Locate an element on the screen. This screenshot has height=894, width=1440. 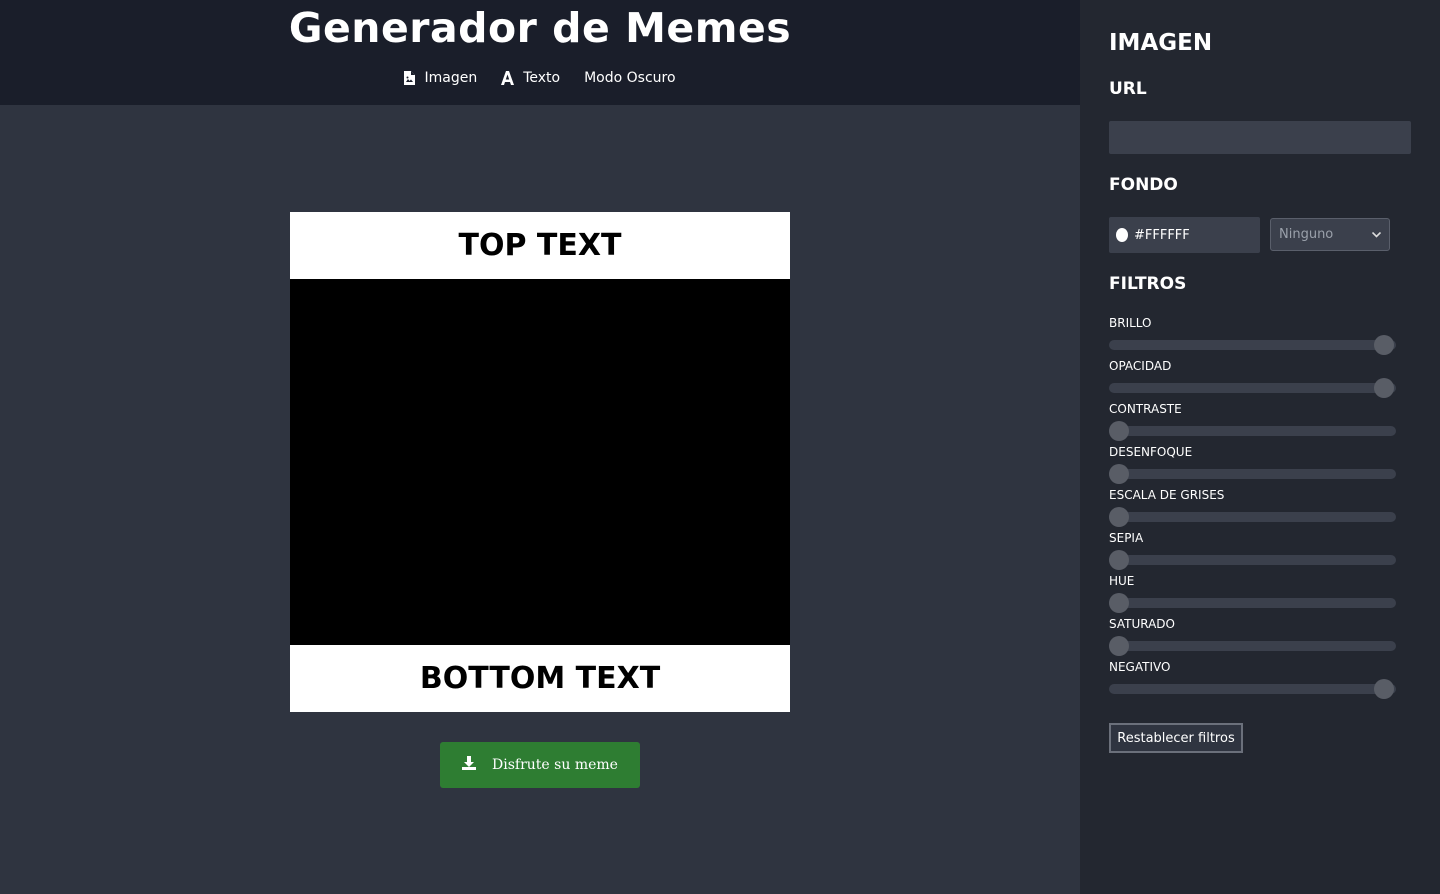
filters-label: FILTROS is located at coordinates (1148, 284).